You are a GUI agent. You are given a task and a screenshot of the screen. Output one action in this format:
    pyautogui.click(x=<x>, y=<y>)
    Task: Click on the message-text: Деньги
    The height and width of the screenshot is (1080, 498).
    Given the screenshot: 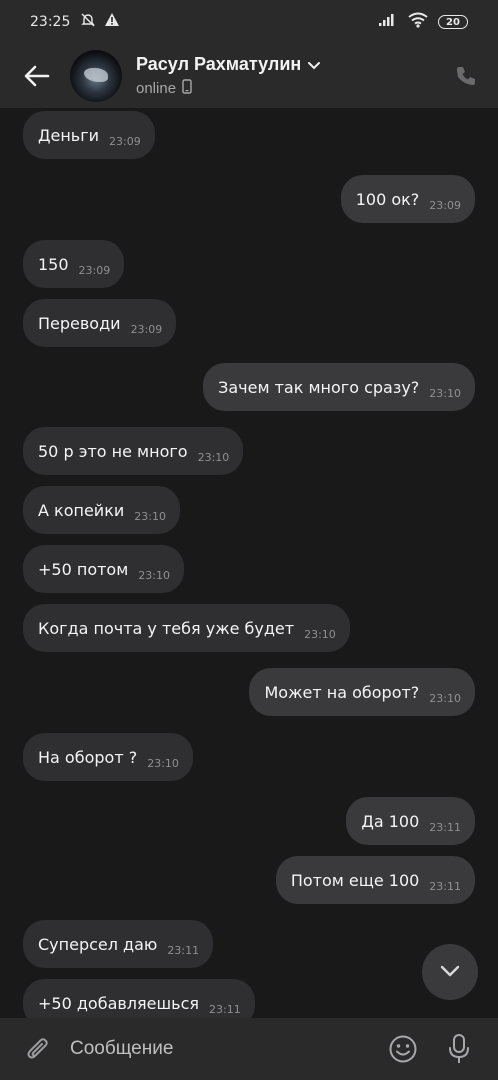 What is the action you would take?
    pyautogui.click(x=69, y=135)
    